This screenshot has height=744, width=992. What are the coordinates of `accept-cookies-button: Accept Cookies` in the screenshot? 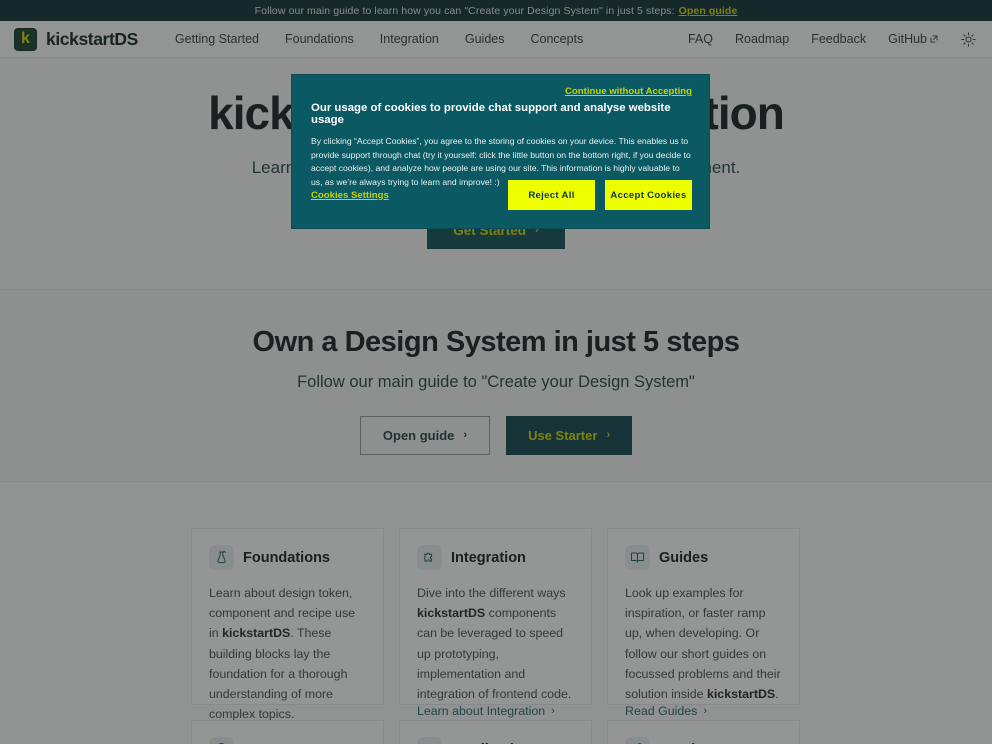 It's located at (648, 195).